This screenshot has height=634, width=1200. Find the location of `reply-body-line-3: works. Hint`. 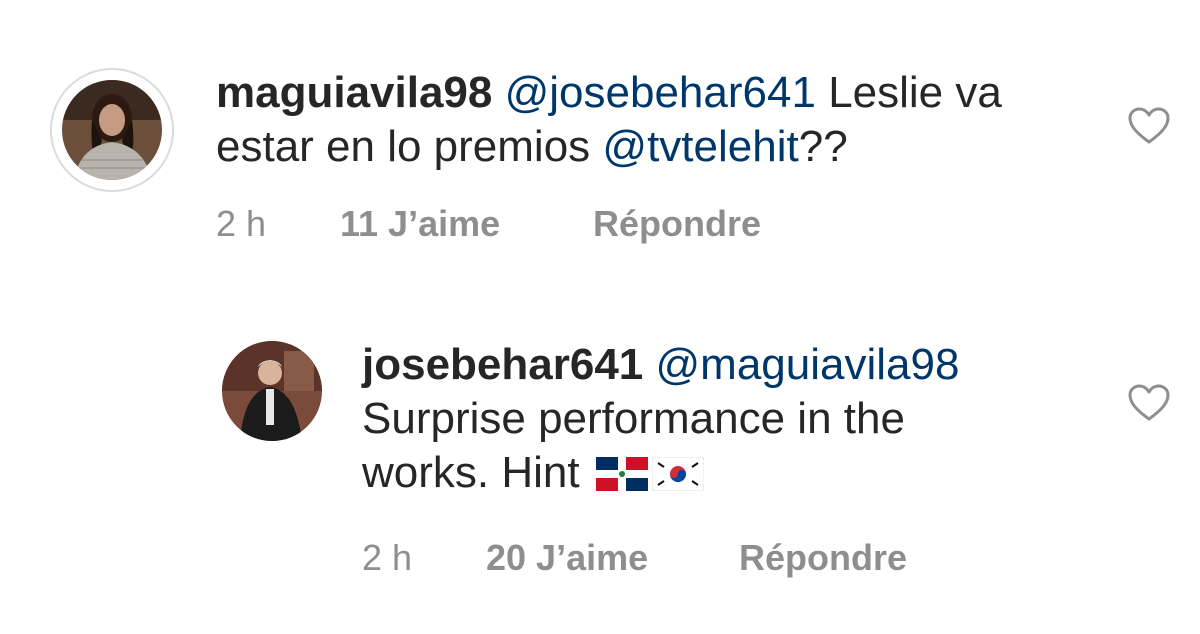

reply-body-line-3: works. Hint is located at coordinates (471, 472).